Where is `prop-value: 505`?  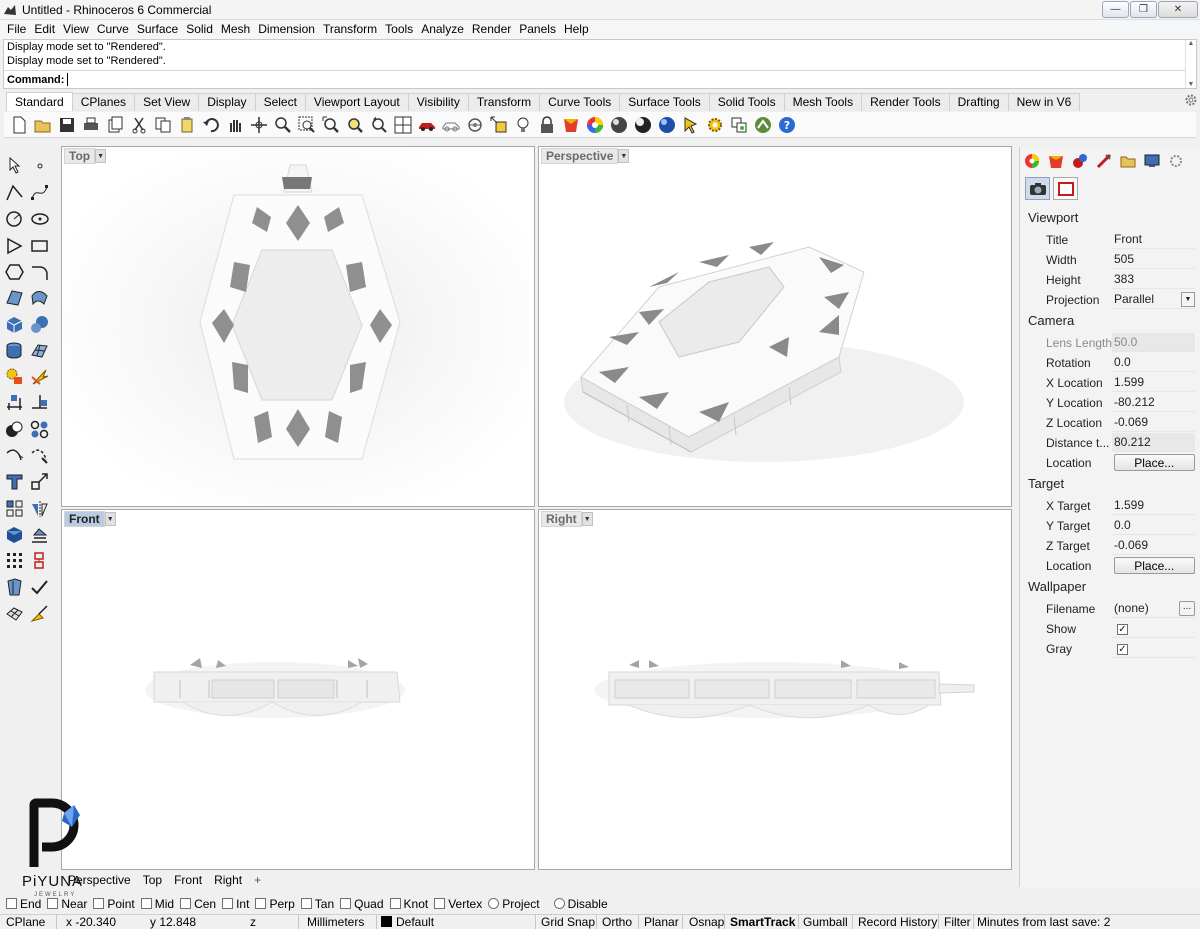 prop-value: 505 is located at coordinates (1153, 259).